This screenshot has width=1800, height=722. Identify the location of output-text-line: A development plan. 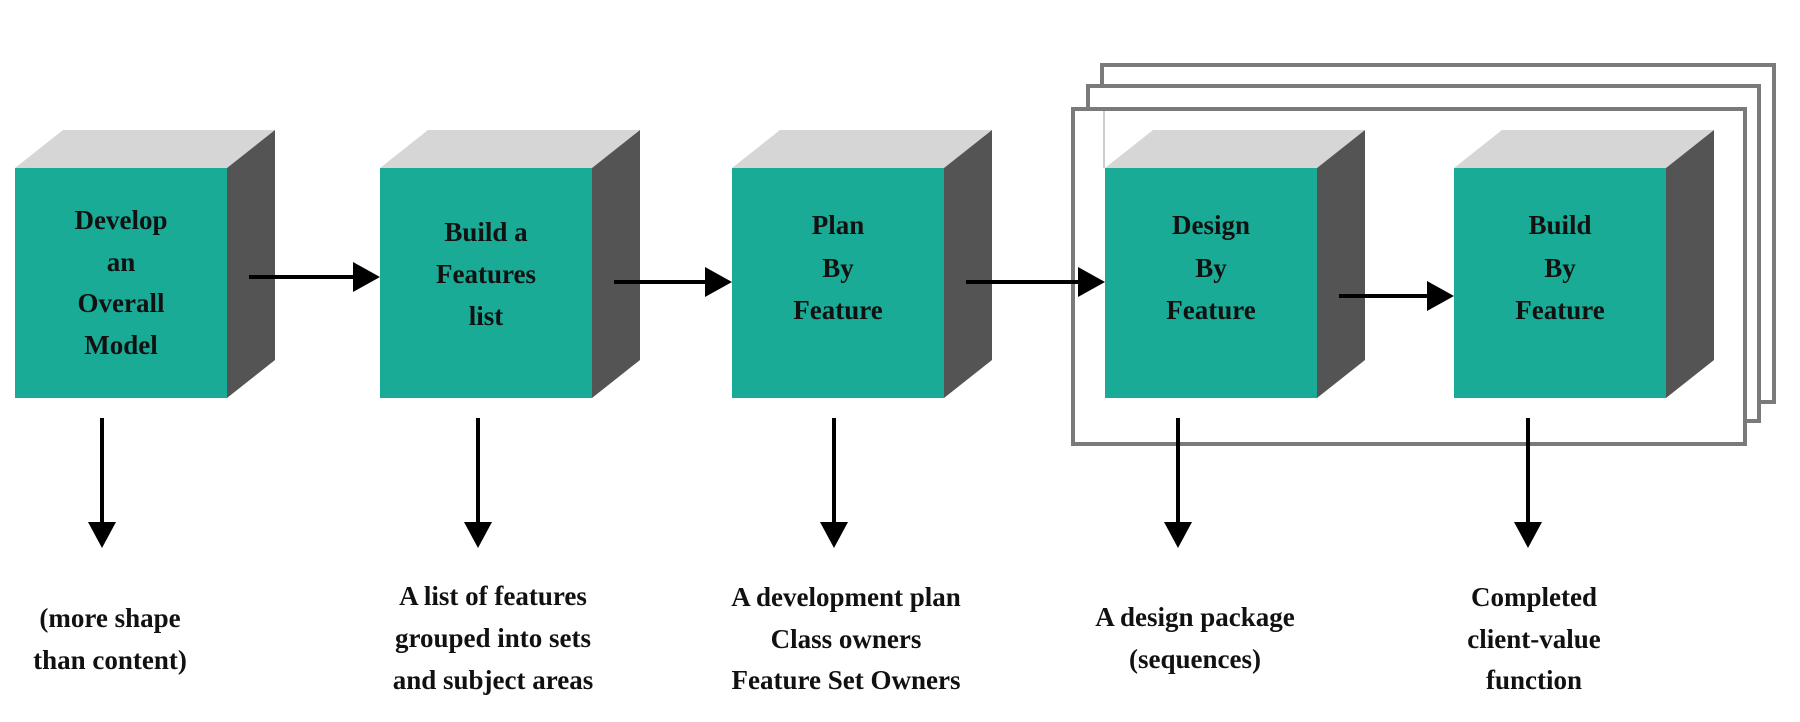
(846, 597).